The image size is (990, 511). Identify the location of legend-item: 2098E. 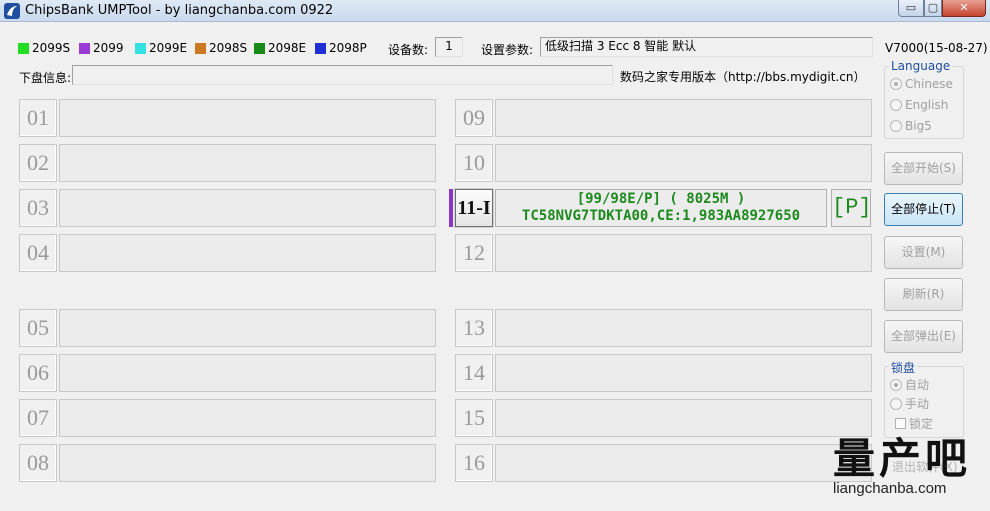
(280, 48).